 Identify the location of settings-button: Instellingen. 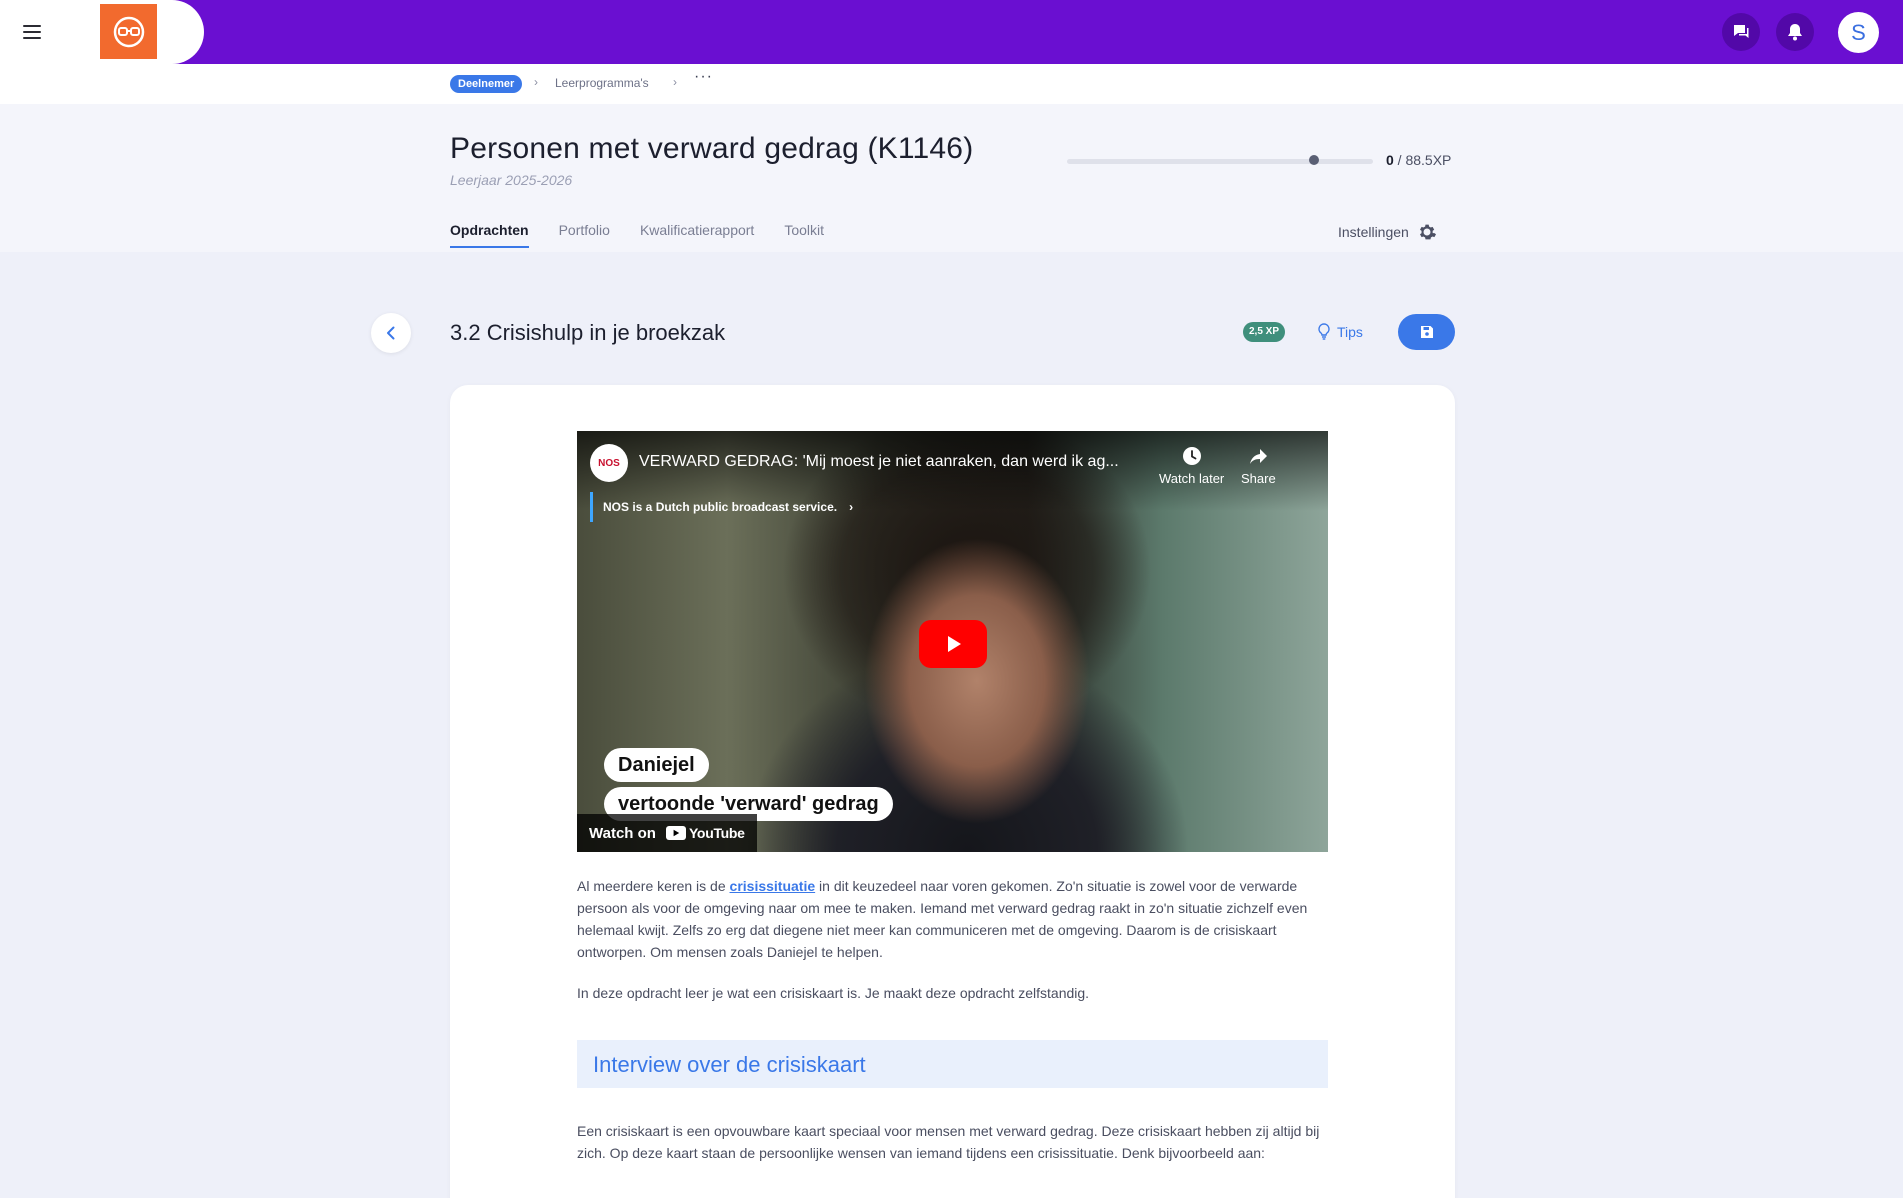
(1387, 232).